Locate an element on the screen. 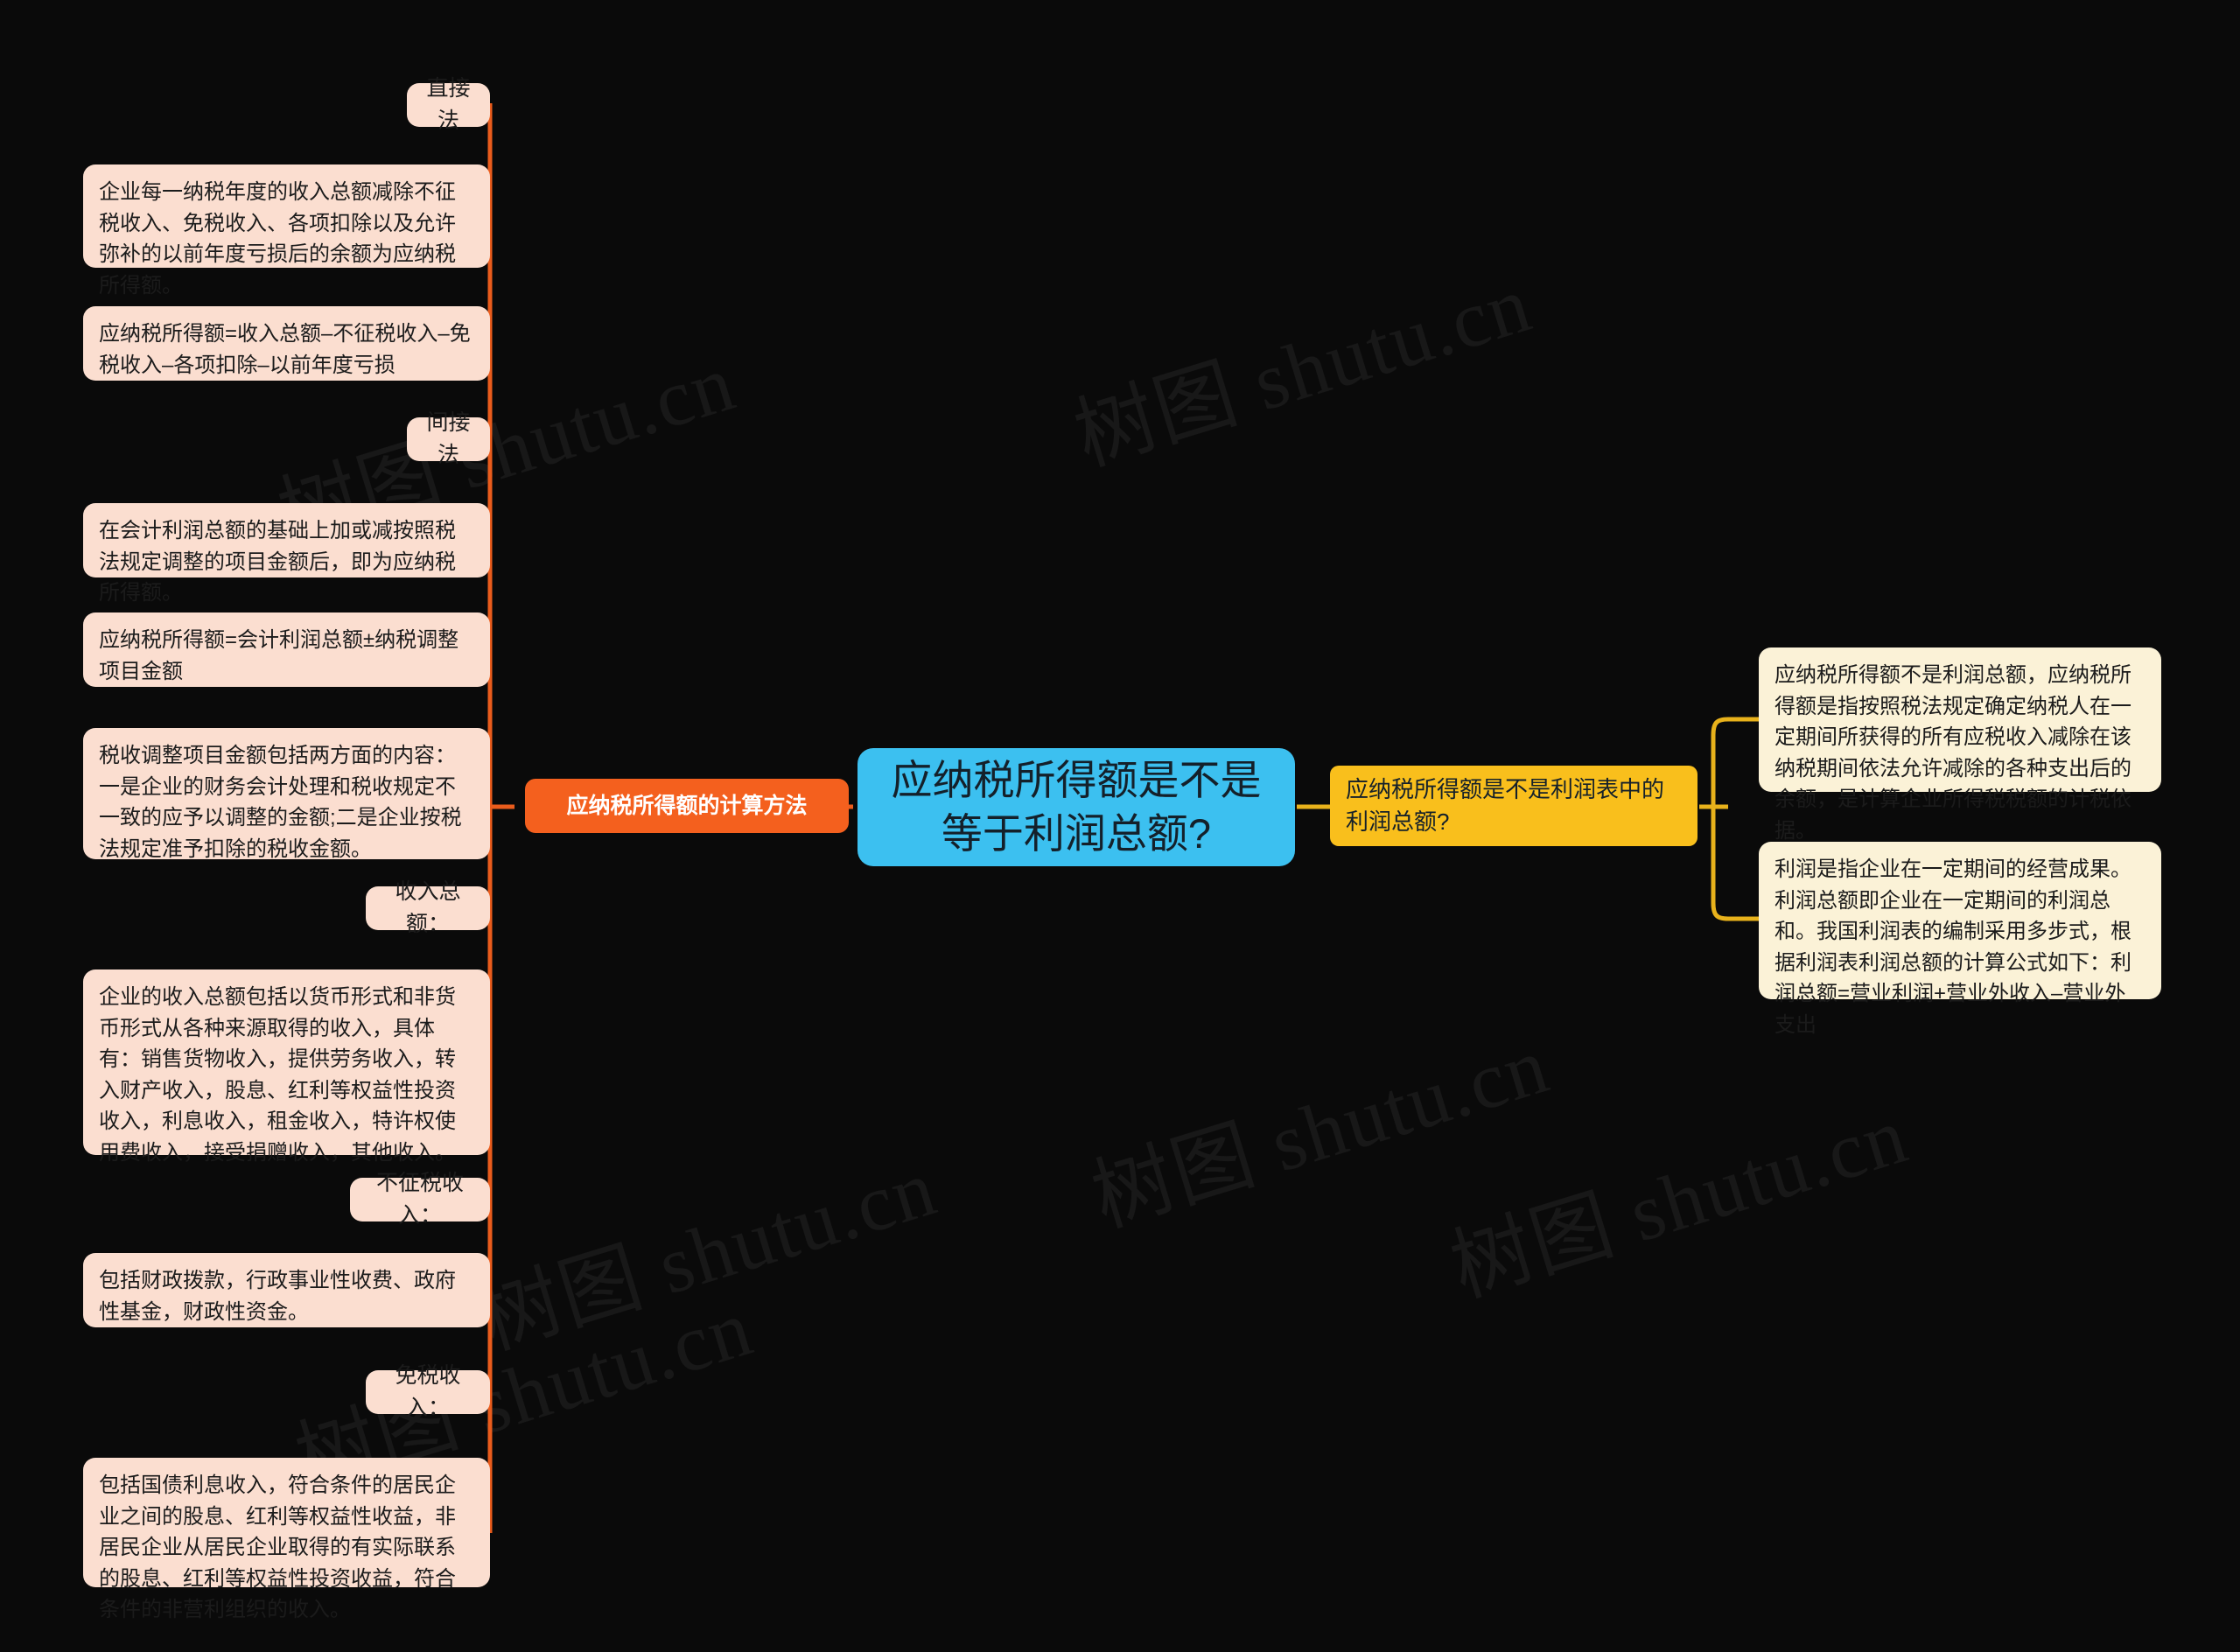  left-leaf-topic: 收入总额： is located at coordinates (428, 907).